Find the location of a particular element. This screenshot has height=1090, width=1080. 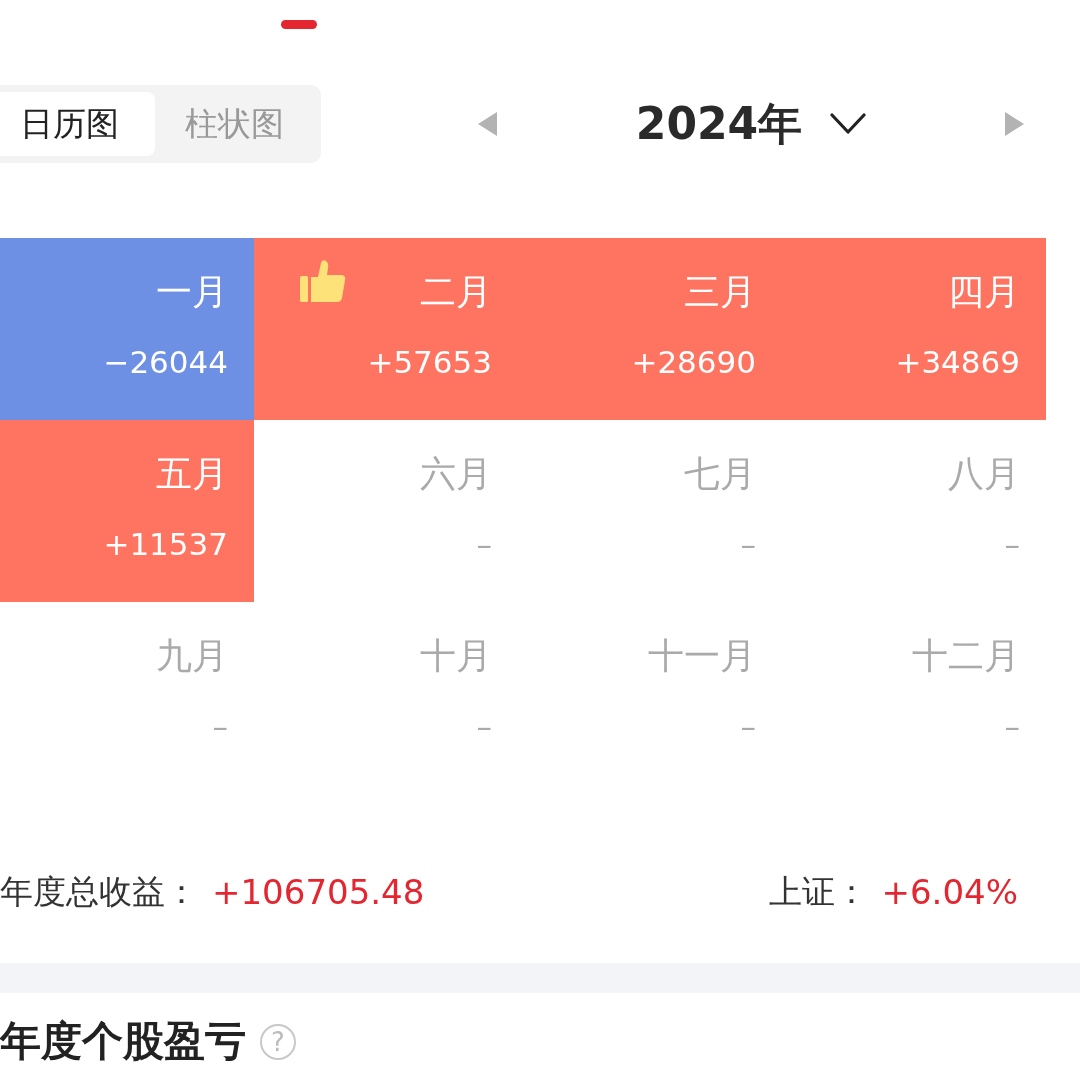

month-name: 一月 is located at coordinates (192, 292).